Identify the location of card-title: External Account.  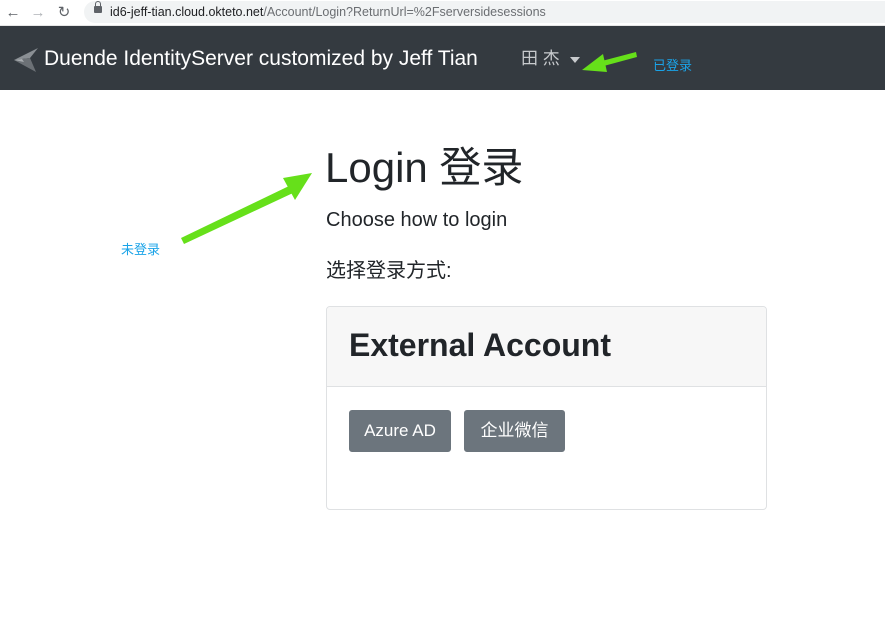
(480, 345).